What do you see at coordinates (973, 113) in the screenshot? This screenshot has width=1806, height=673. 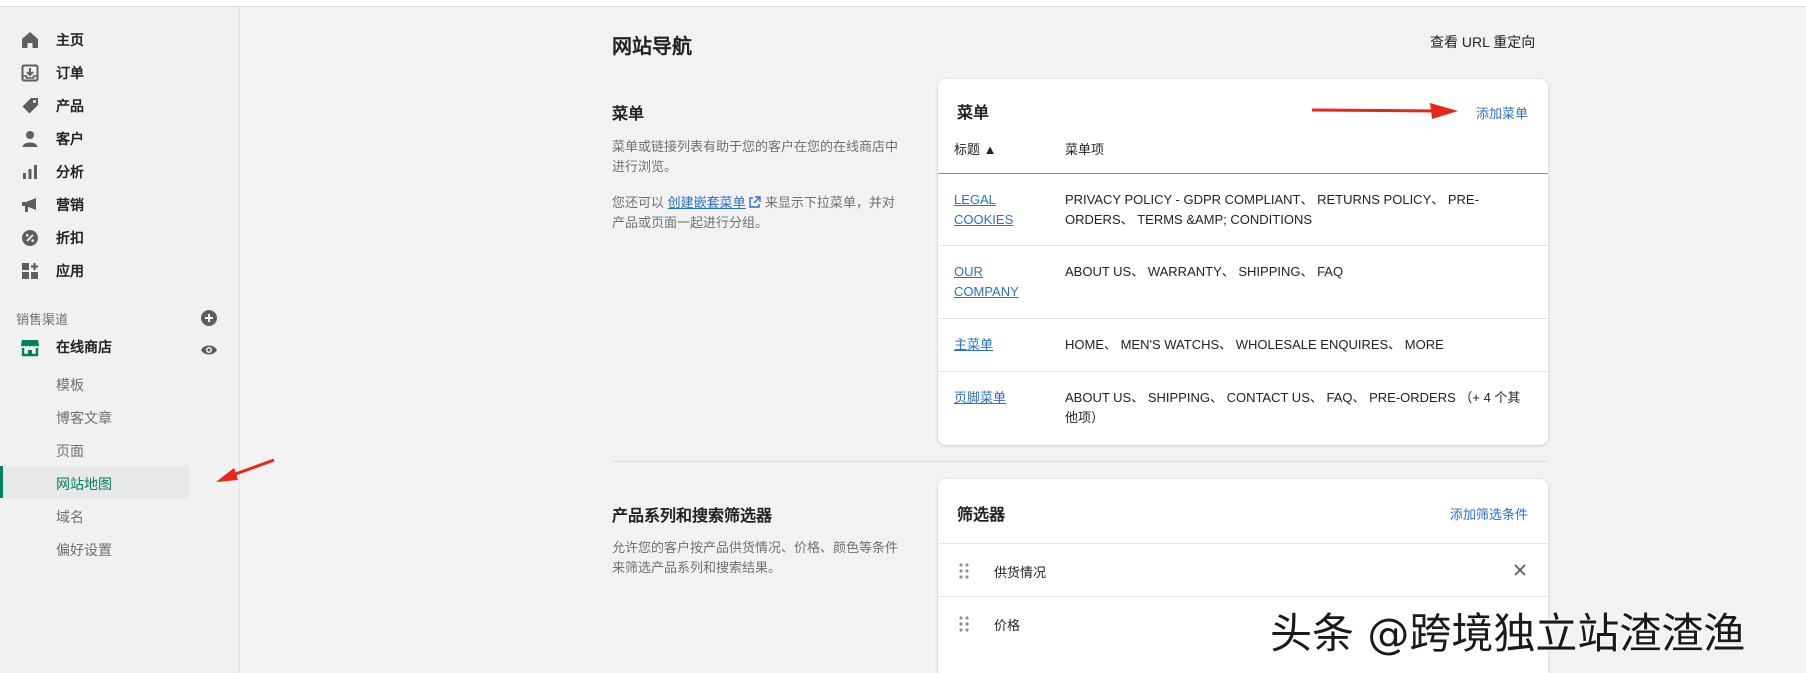 I see `menus-card-title: 菜单` at bounding box center [973, 113].